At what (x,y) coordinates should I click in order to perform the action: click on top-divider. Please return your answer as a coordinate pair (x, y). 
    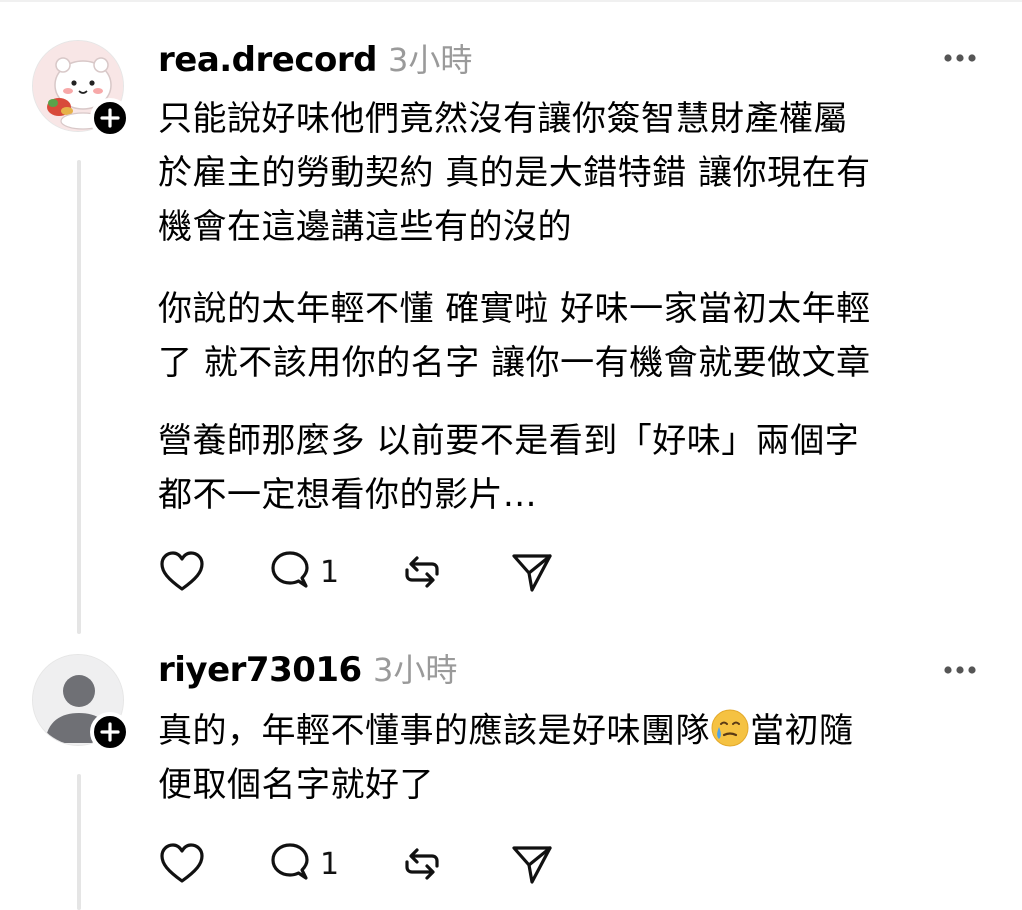
    Looking at the image, I should click on (511, 1).